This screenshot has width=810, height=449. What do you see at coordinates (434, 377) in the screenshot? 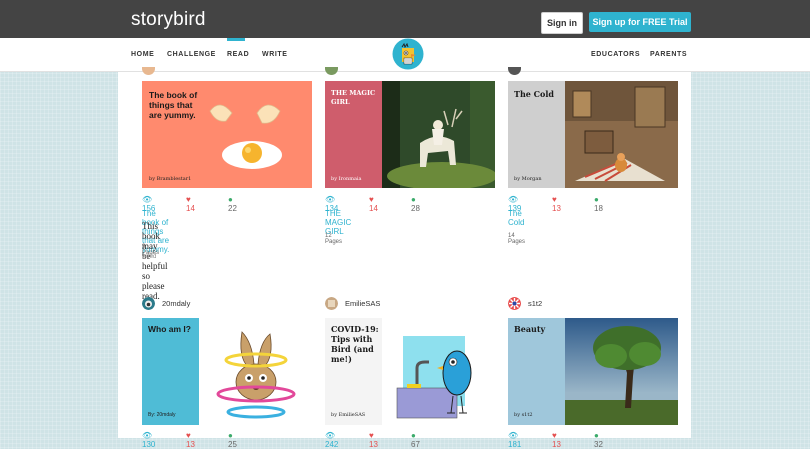
I see `bird-sink-illustration` at bounding box center [434, 377].